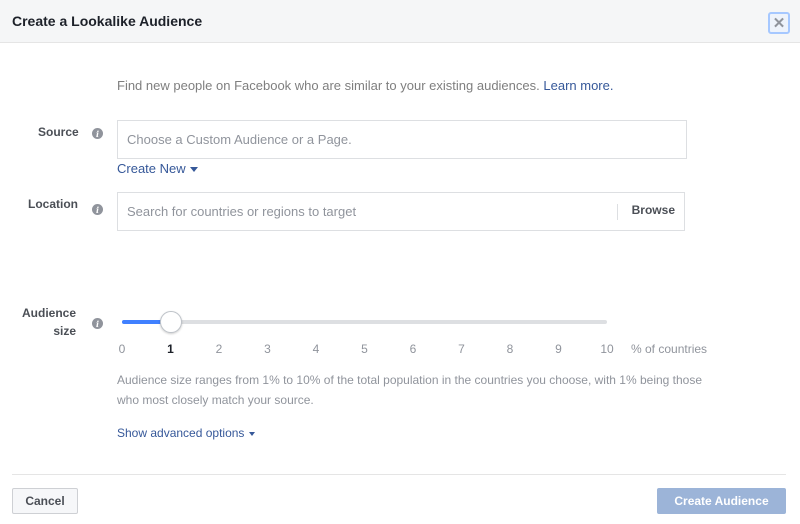 This screenshot has width=800, height=524. I want to click on browse-divider, so click(617, 212).